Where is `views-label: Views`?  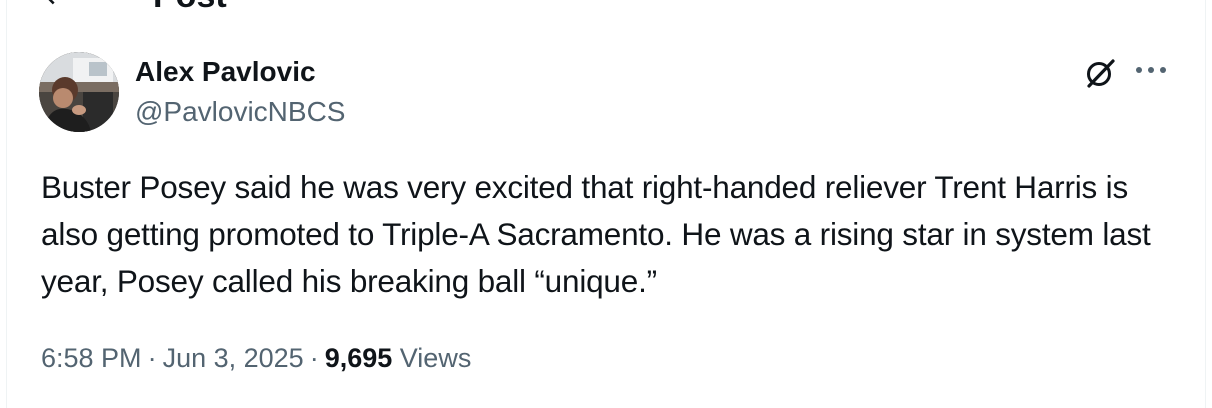 views-label: Views is located at coordinates (435, 358).